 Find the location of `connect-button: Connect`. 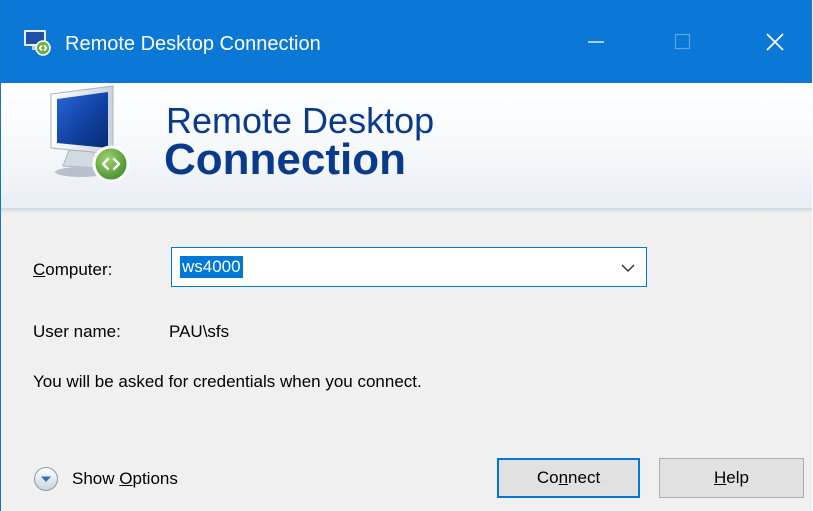

connect-button: Connect is located at coordinates (568, 478).